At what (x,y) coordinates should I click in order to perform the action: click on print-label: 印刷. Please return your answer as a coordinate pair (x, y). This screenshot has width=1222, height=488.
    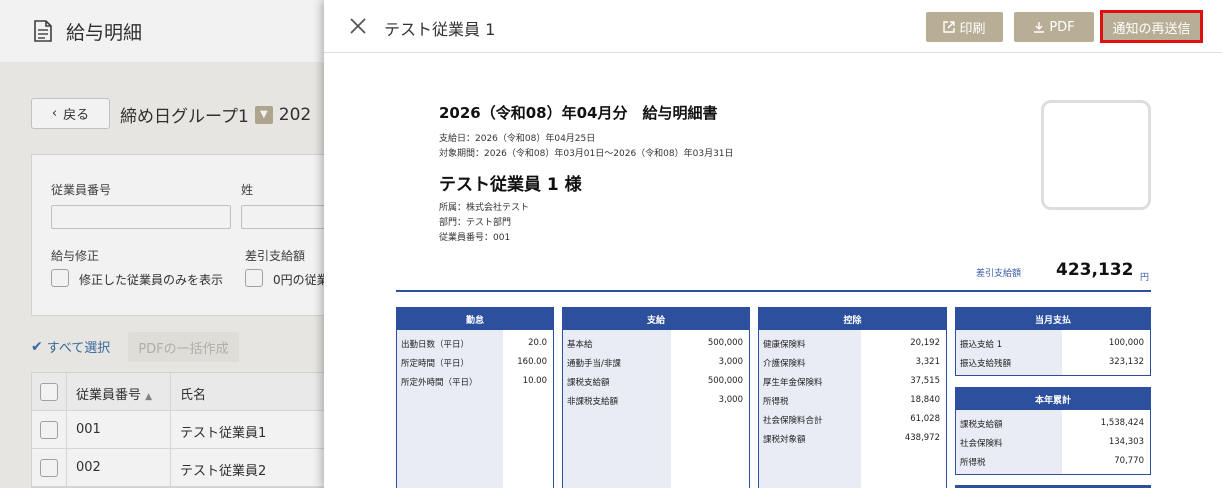
    Looking at the image, I should click on (972, 29).